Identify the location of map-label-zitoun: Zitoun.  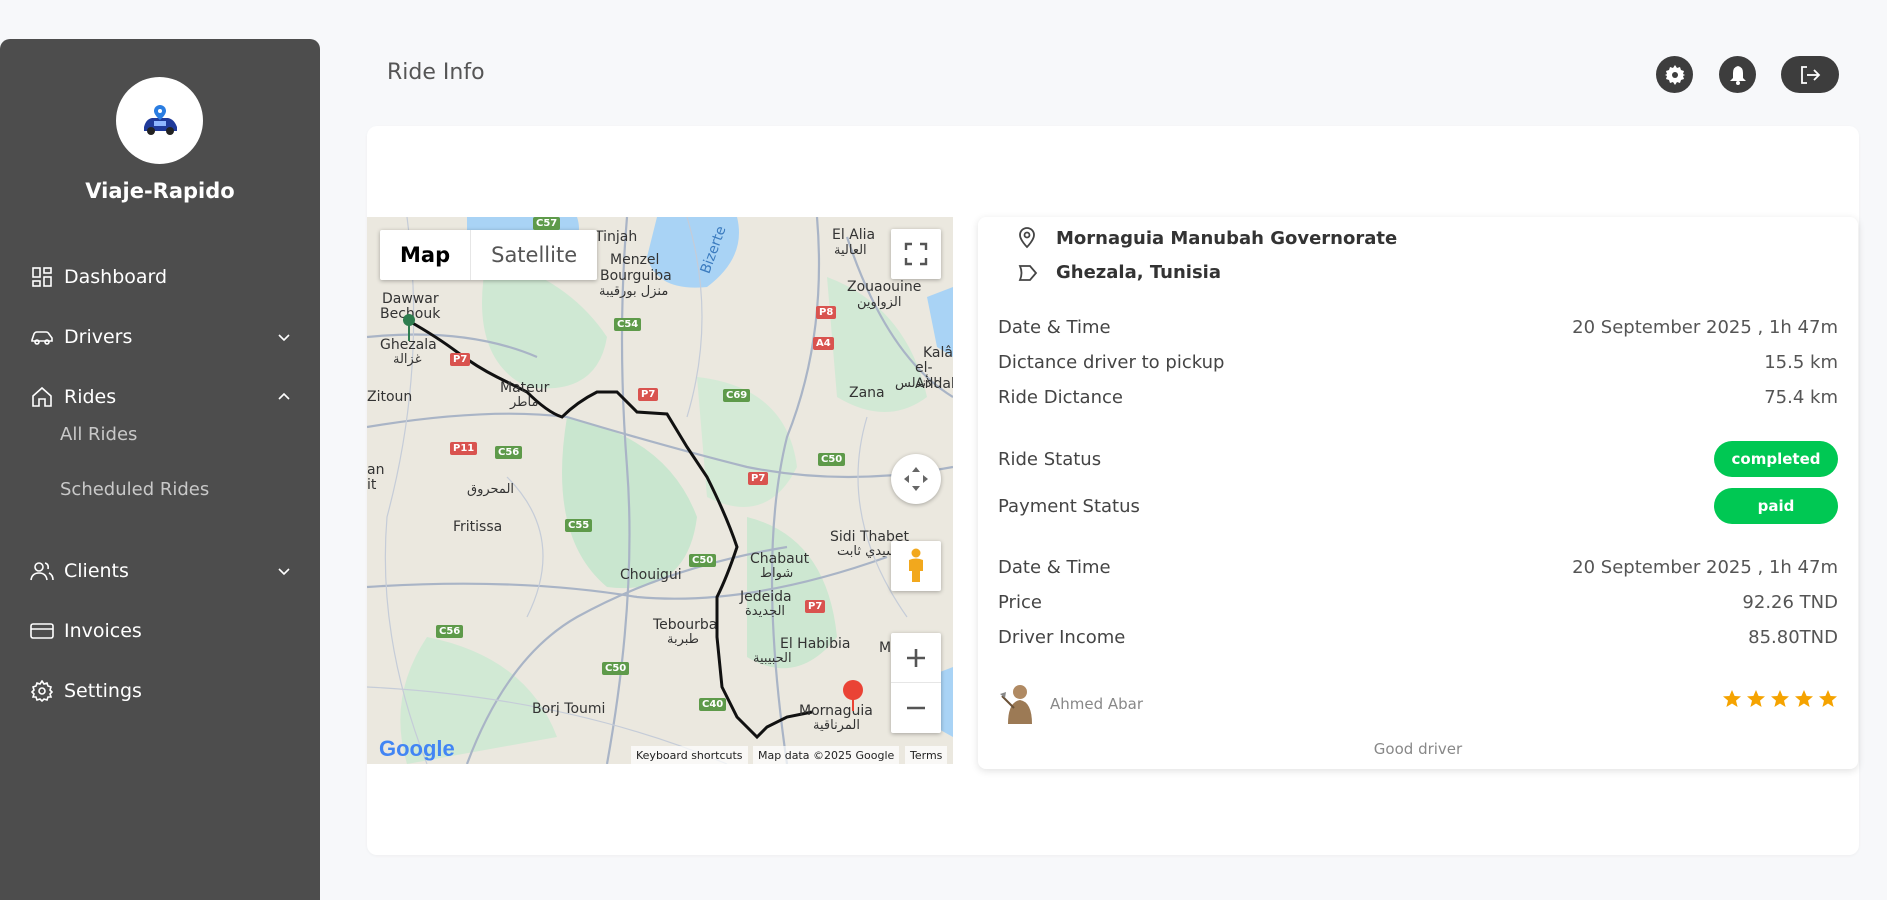
(390, 397).